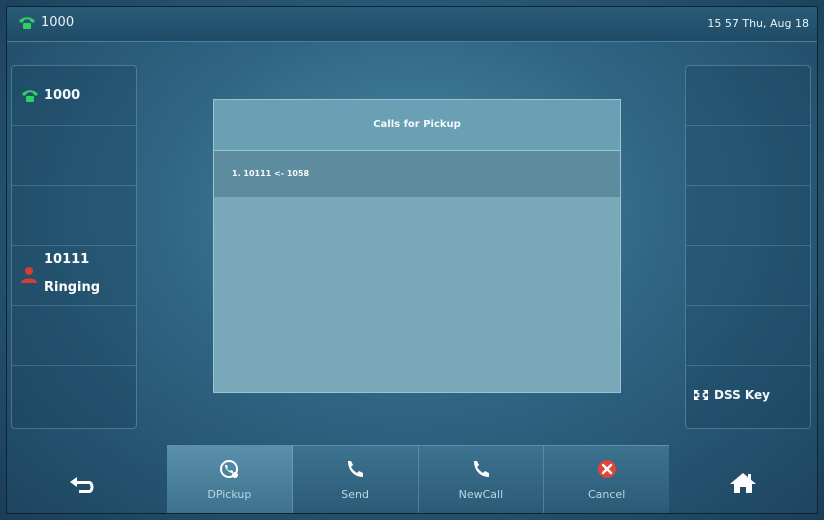 The image size is (824, 520). I want to click on right-line-keys: DSS Key, so click(748, 247).